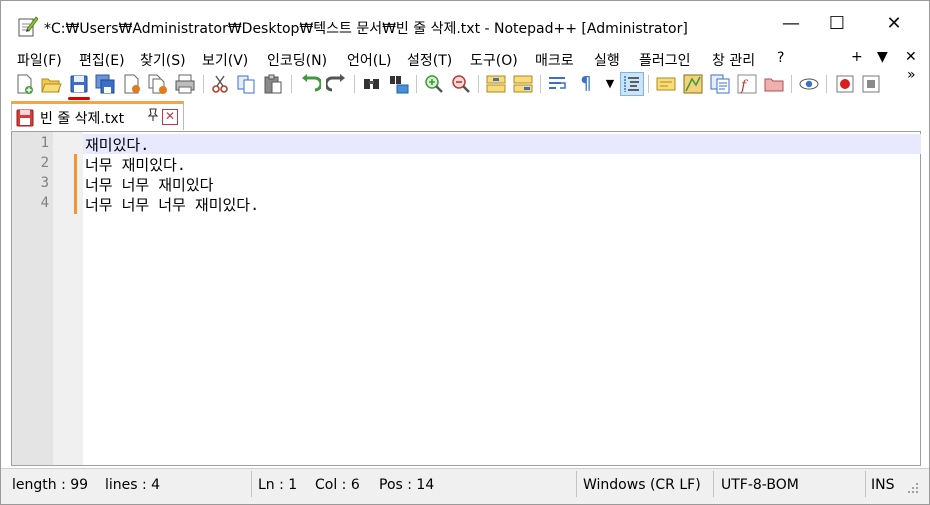 Image resolution: width=930 pixels, height=505 pixels. What do you see at coordinates (642, 485) in the screenshot?
I see `status-eol: Windows (CR LF)` at bounding box center [642, 485].